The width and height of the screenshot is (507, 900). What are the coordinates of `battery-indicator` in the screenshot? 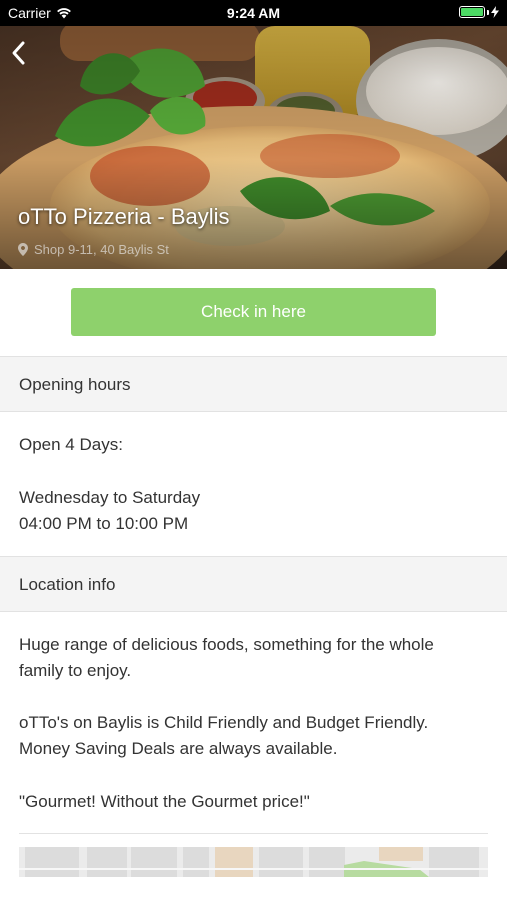 It's located at (479, 12).